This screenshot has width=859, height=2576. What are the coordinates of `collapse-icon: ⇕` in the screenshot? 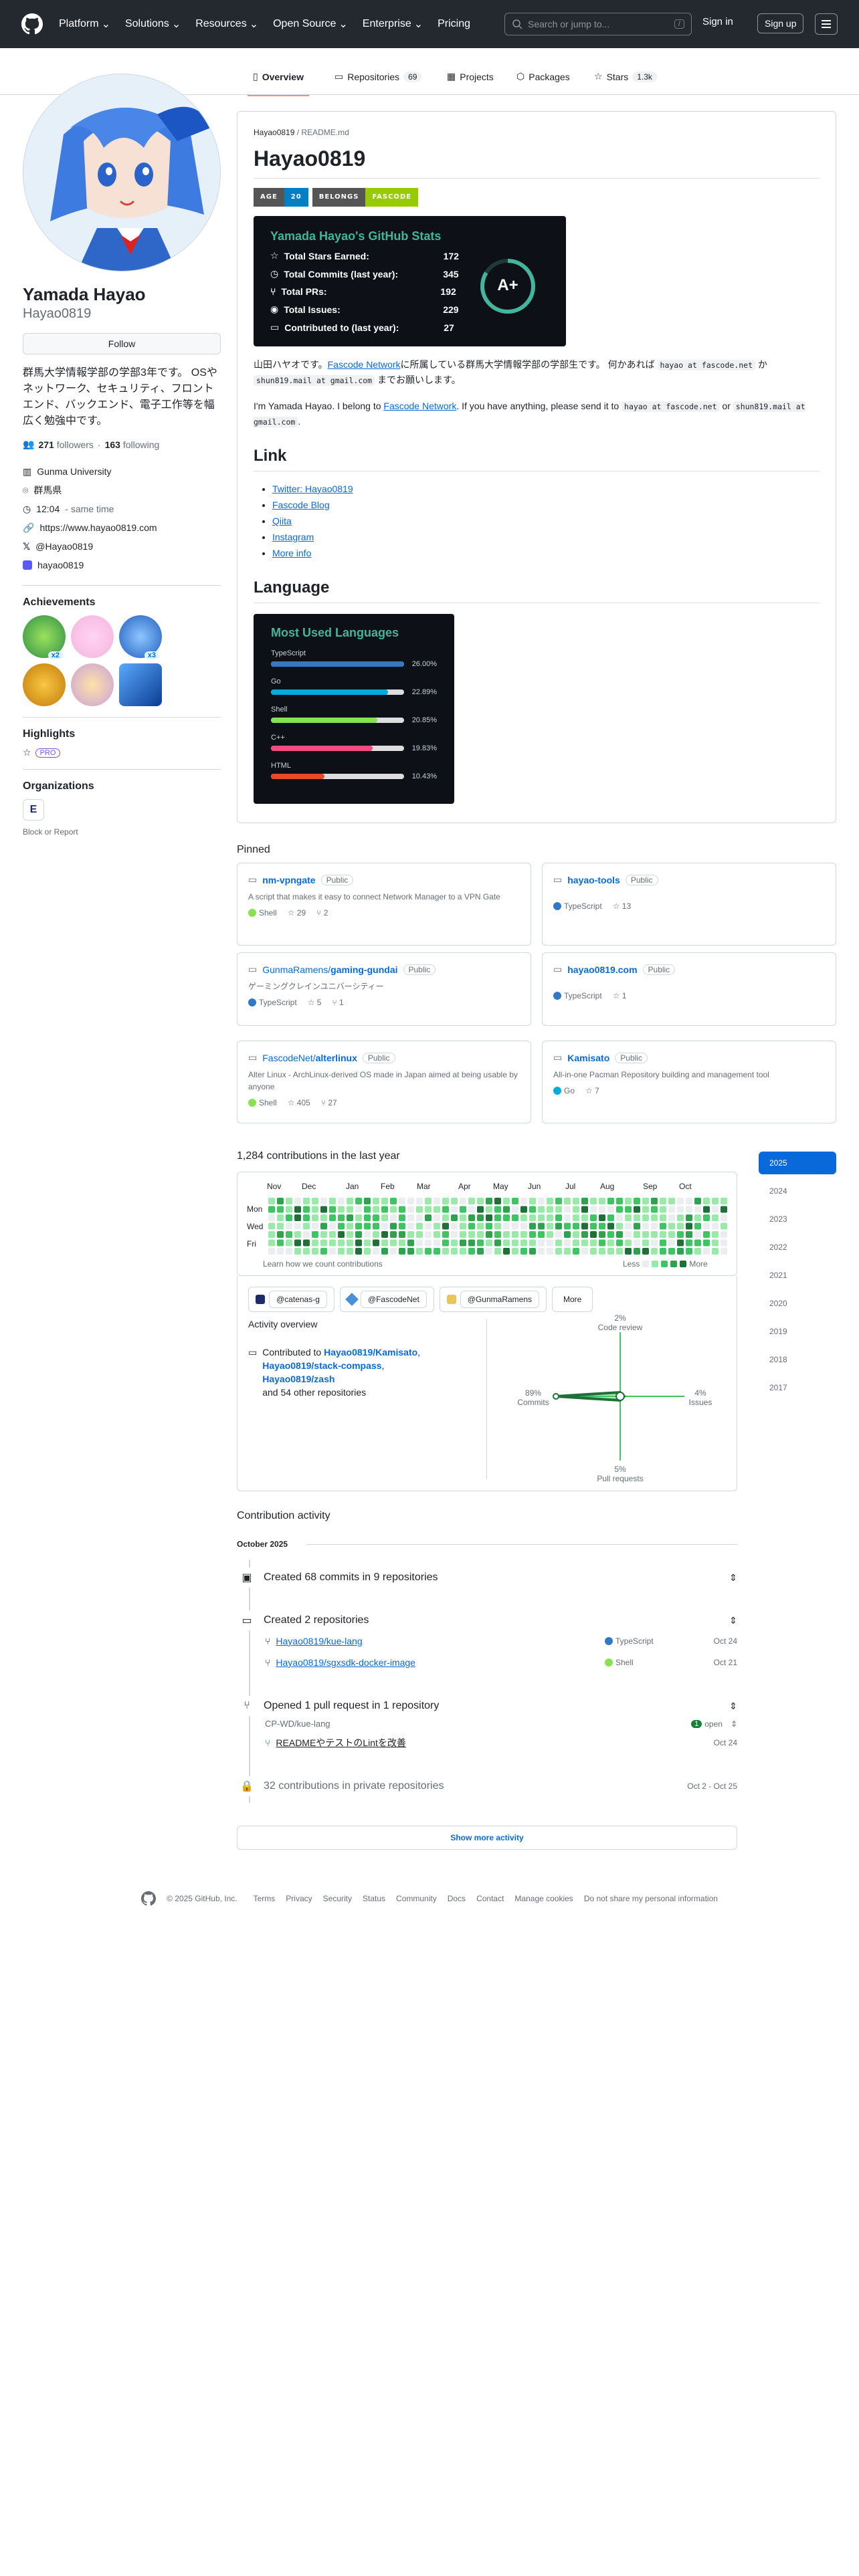 It's located at (733, 1706).